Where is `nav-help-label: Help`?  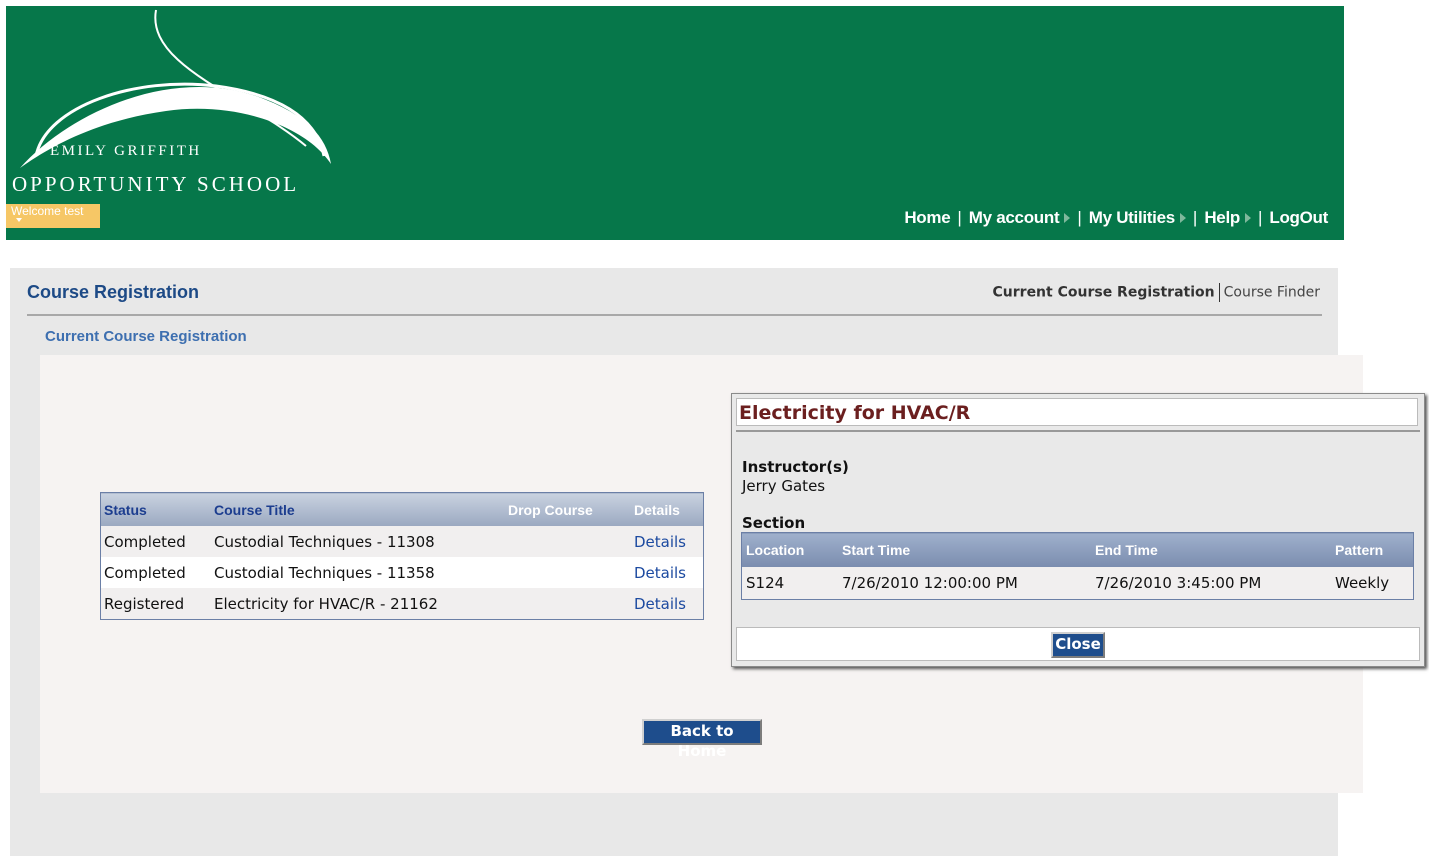 nav-help-label: Help is located at coordinates (1222, 217).